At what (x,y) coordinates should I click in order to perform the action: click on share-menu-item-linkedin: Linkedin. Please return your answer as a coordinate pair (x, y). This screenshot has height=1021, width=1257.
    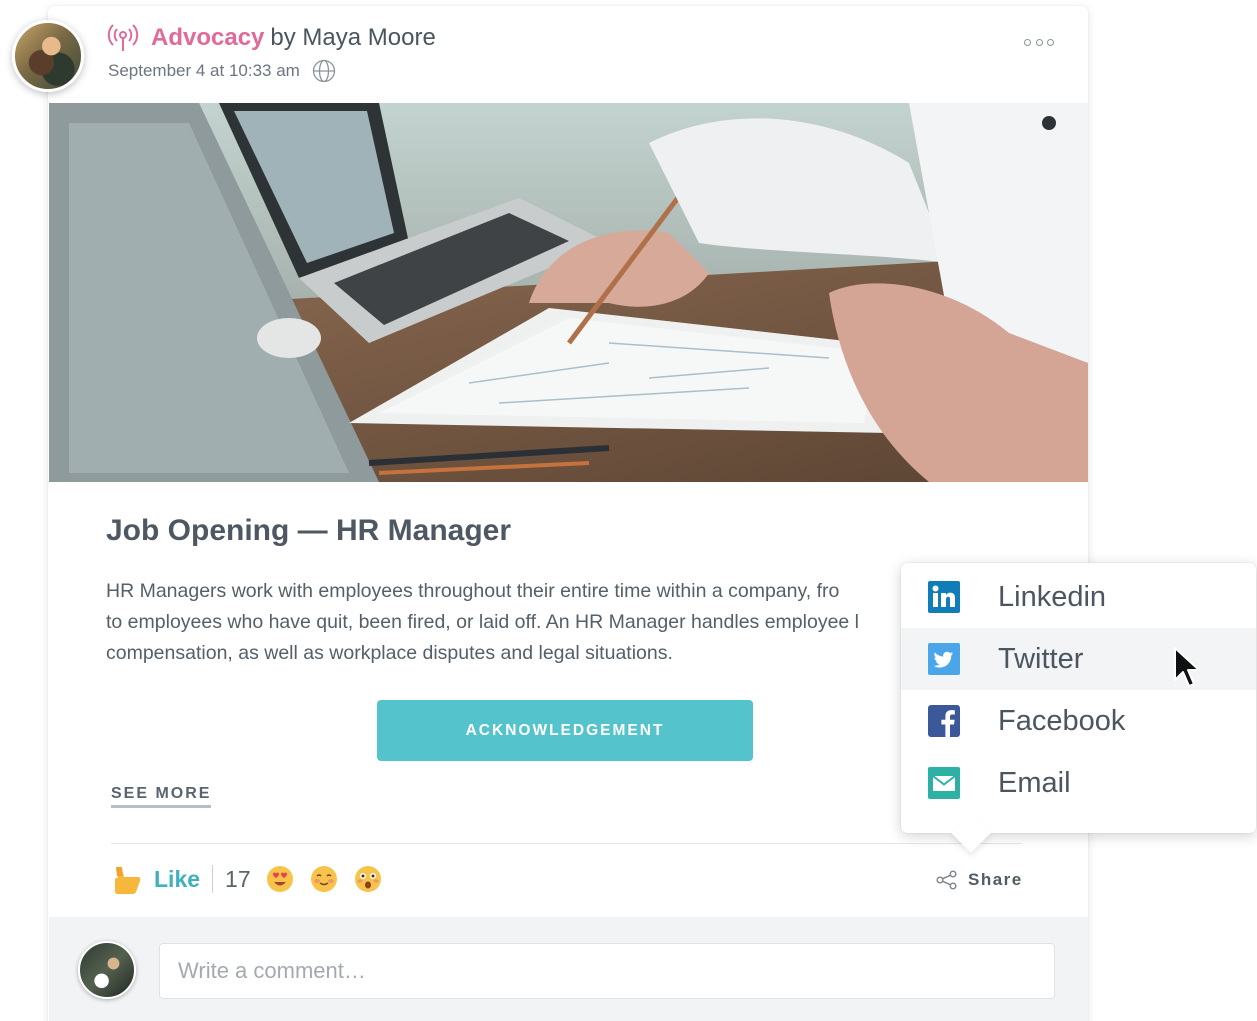
    Looking at the image, I should click on (1078, 597).